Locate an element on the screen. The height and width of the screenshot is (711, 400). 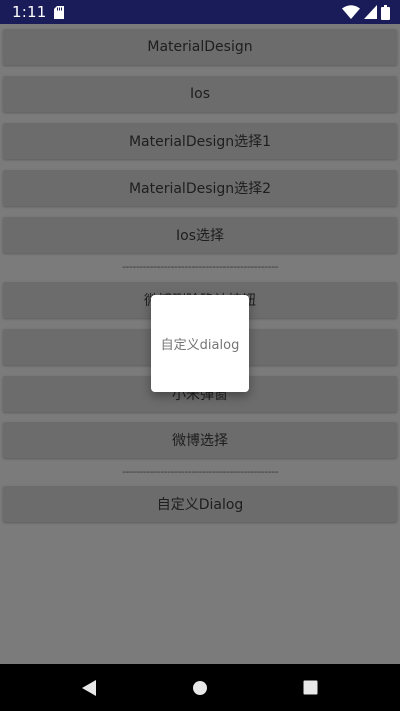
status-bar: 1:11 is located at coordinates (200, 12).